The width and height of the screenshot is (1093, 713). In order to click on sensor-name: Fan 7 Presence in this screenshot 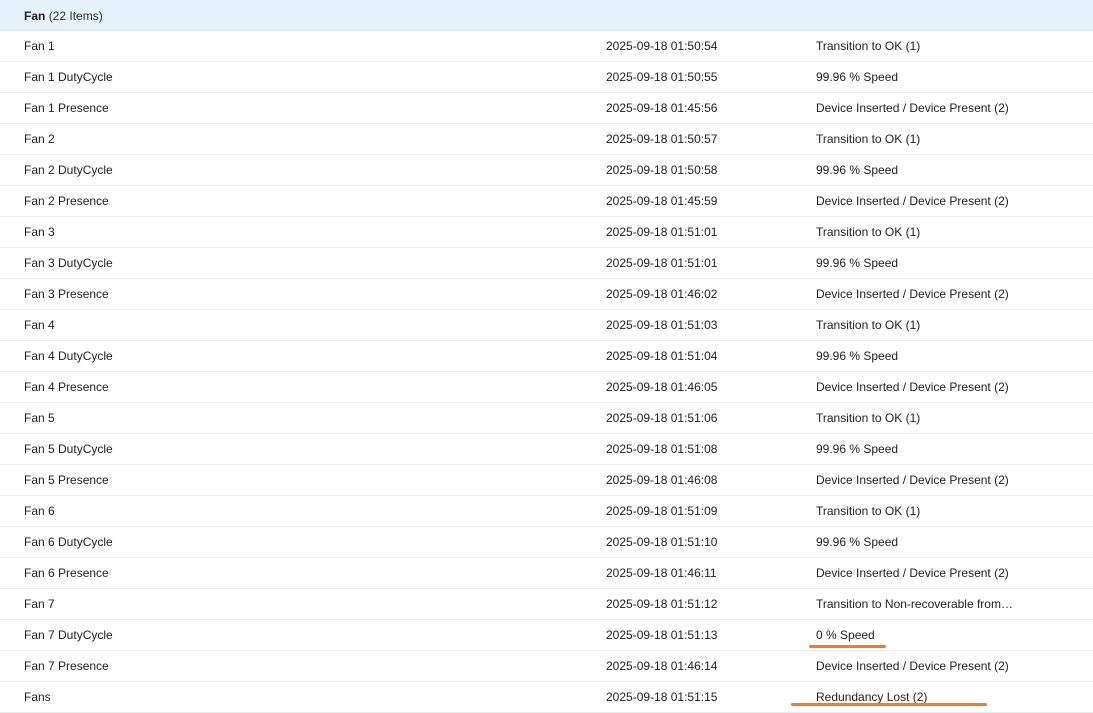, I will do `click(66, 666)`.